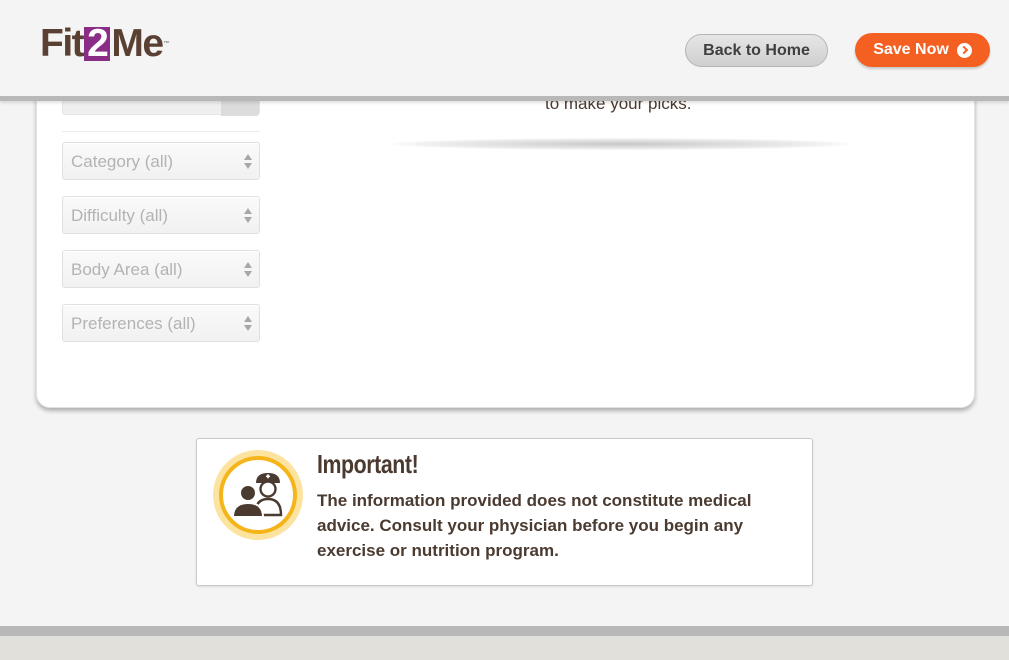 This screenshot has width=1009, height=660. Describe the element at coordinates (137, 43) in the screenshot. I see `logo-me: Me` at that location.